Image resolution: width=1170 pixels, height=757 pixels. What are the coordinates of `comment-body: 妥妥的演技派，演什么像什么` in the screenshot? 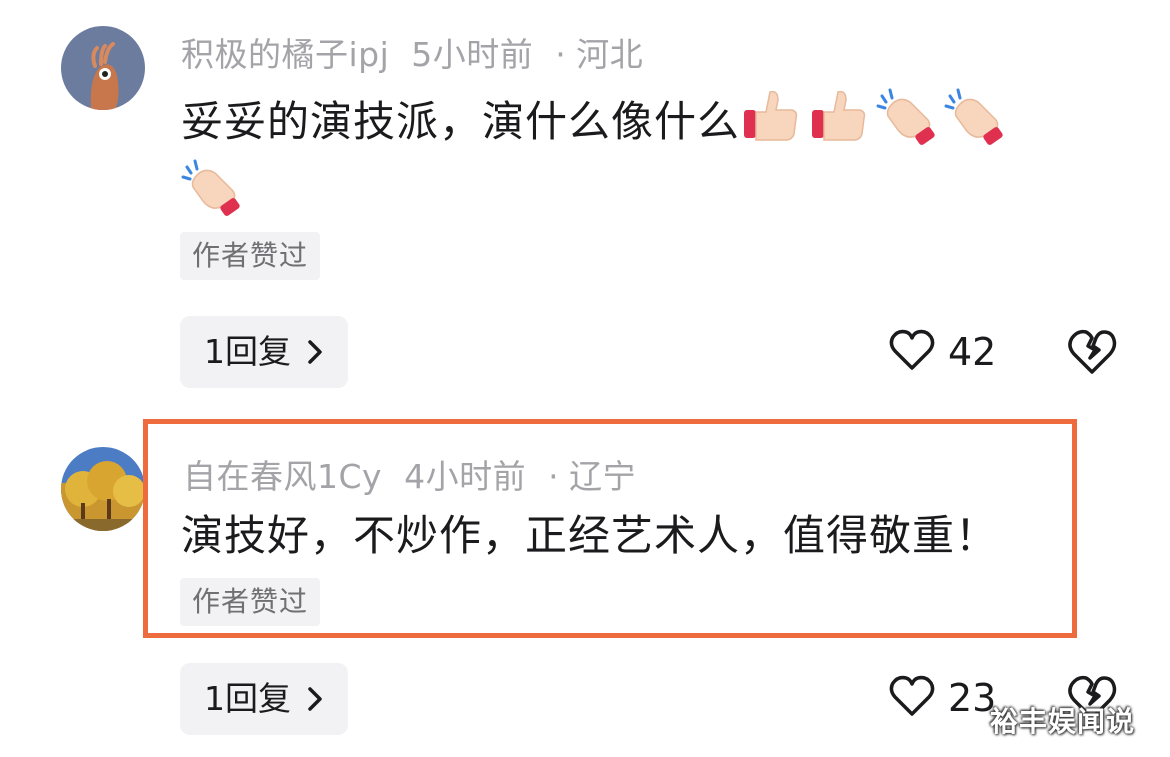 It's located at (461, 121).